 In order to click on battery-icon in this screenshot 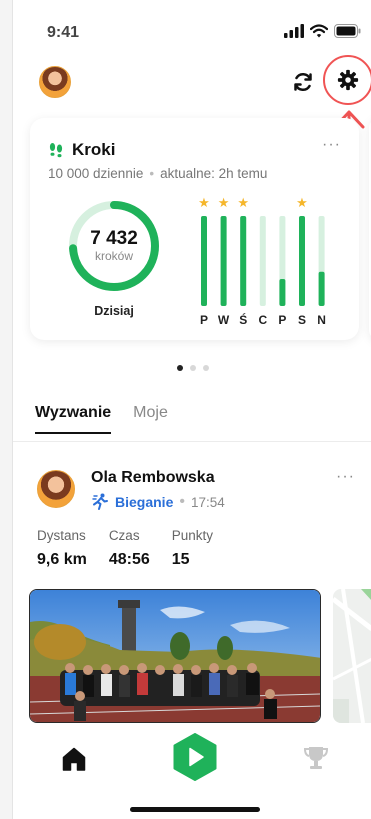, I will do `click(347, 31)`.